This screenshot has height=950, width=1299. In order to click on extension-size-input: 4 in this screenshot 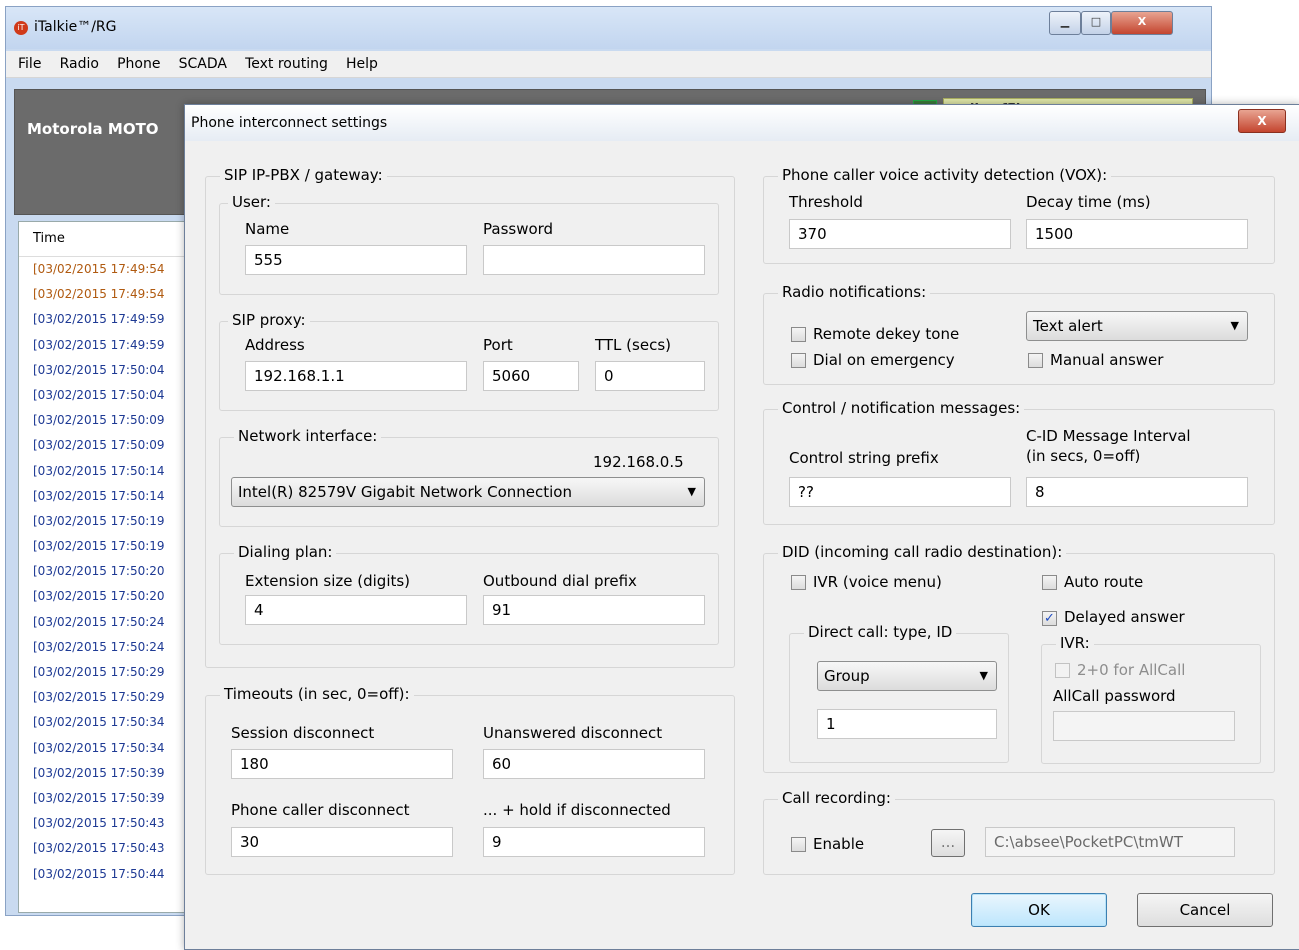, I will do `click(356, 610)`.